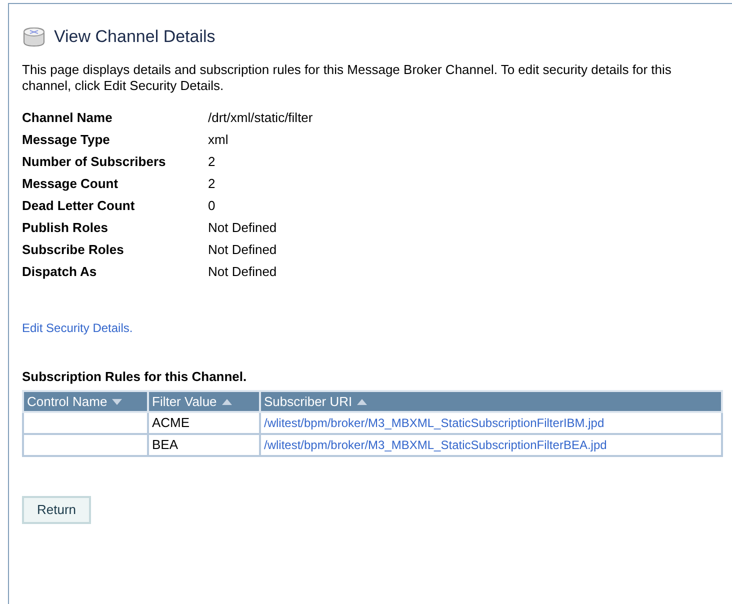 This screenshot has width=732, height=604. I want to click on detail-label: Dead Letter Count, so click(79, 205).